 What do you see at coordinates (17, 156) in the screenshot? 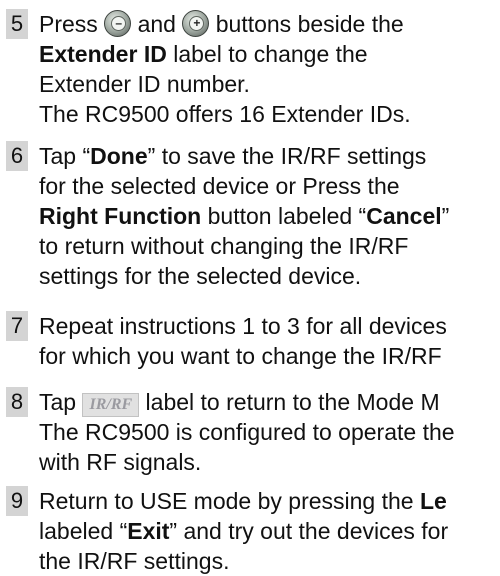
I see `step-number: 6` at bounding box center [17, 156].